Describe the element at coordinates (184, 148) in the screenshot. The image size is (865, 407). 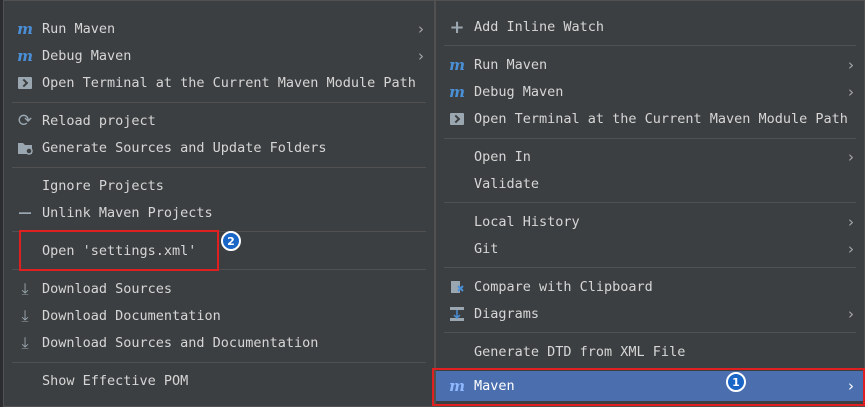
I see `menu-item-label: Generate Sources and Update Folders` at that location.